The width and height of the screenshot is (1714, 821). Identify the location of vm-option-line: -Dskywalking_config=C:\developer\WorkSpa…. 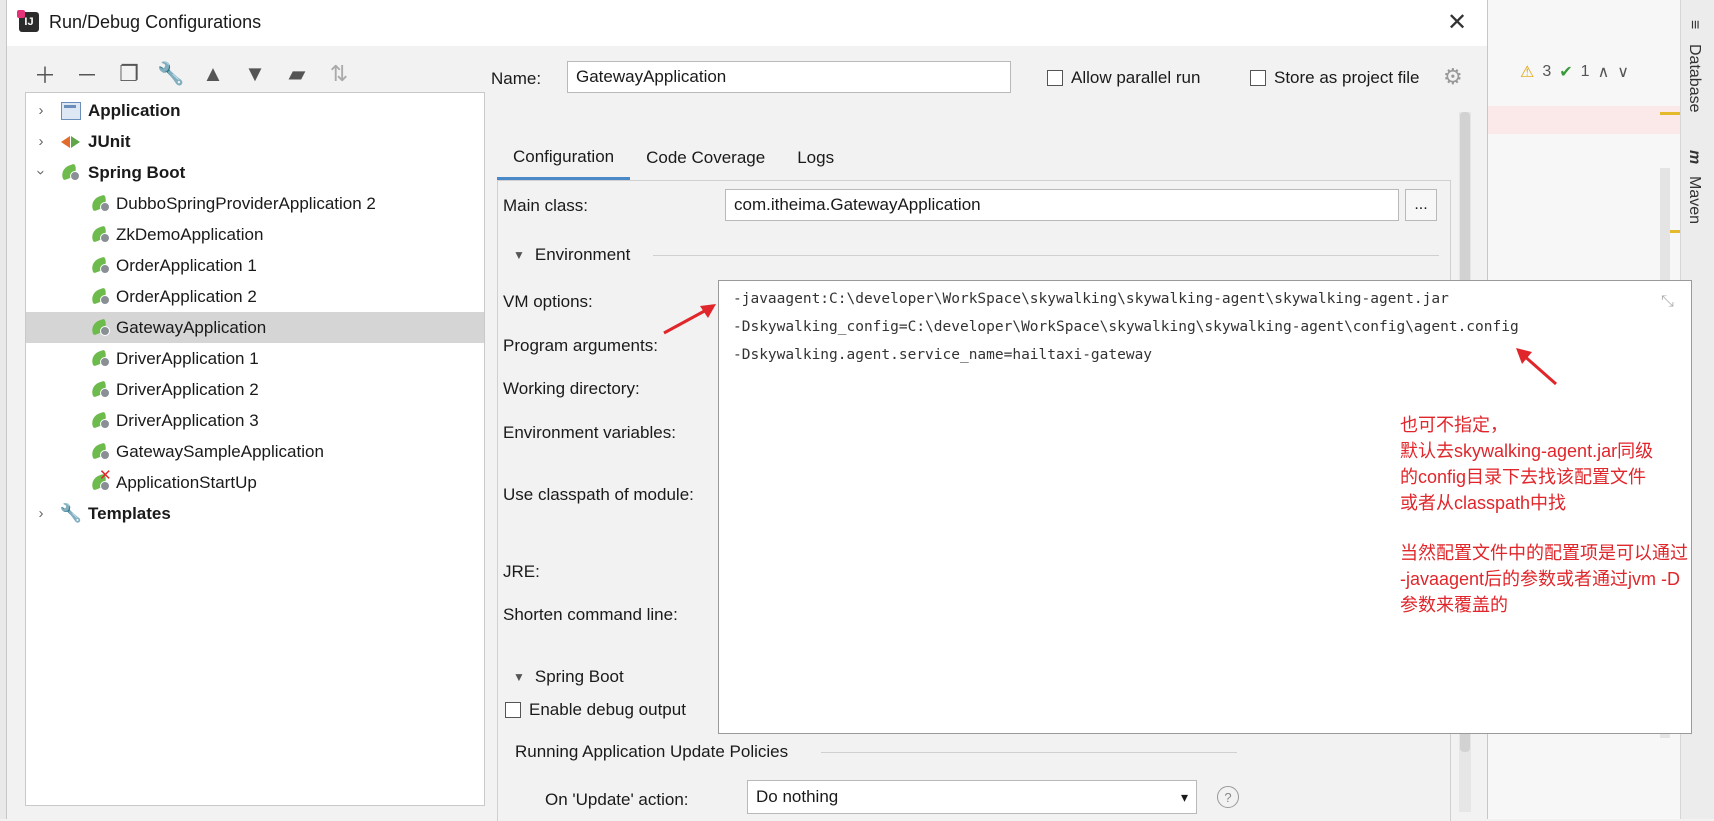
(1126, 327).